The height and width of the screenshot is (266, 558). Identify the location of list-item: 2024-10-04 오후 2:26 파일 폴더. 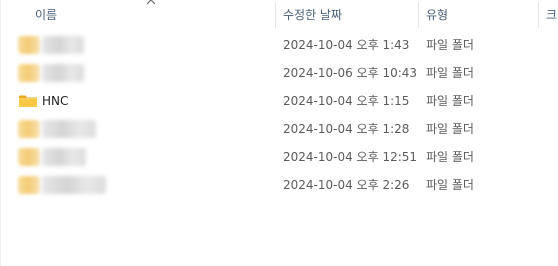
(279, 185).